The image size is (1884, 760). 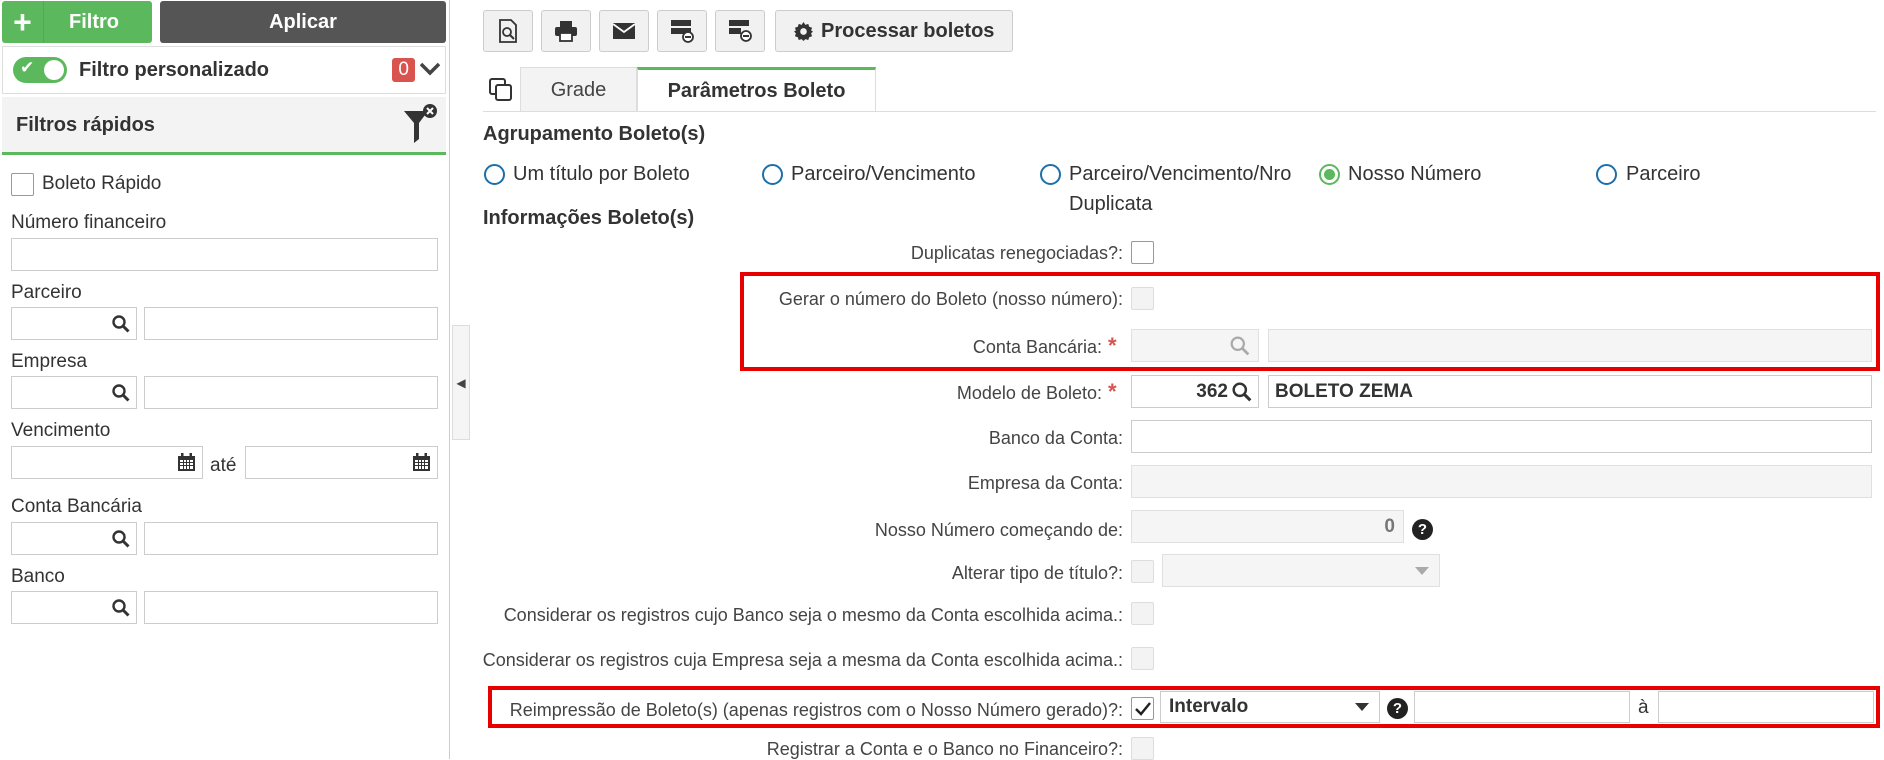 What do you see at coordinates (1570, 391) in the screenshot?
I see `modelo-boleto-name-field: BOLETO ZEMA` at bounding box center [1570, 391].